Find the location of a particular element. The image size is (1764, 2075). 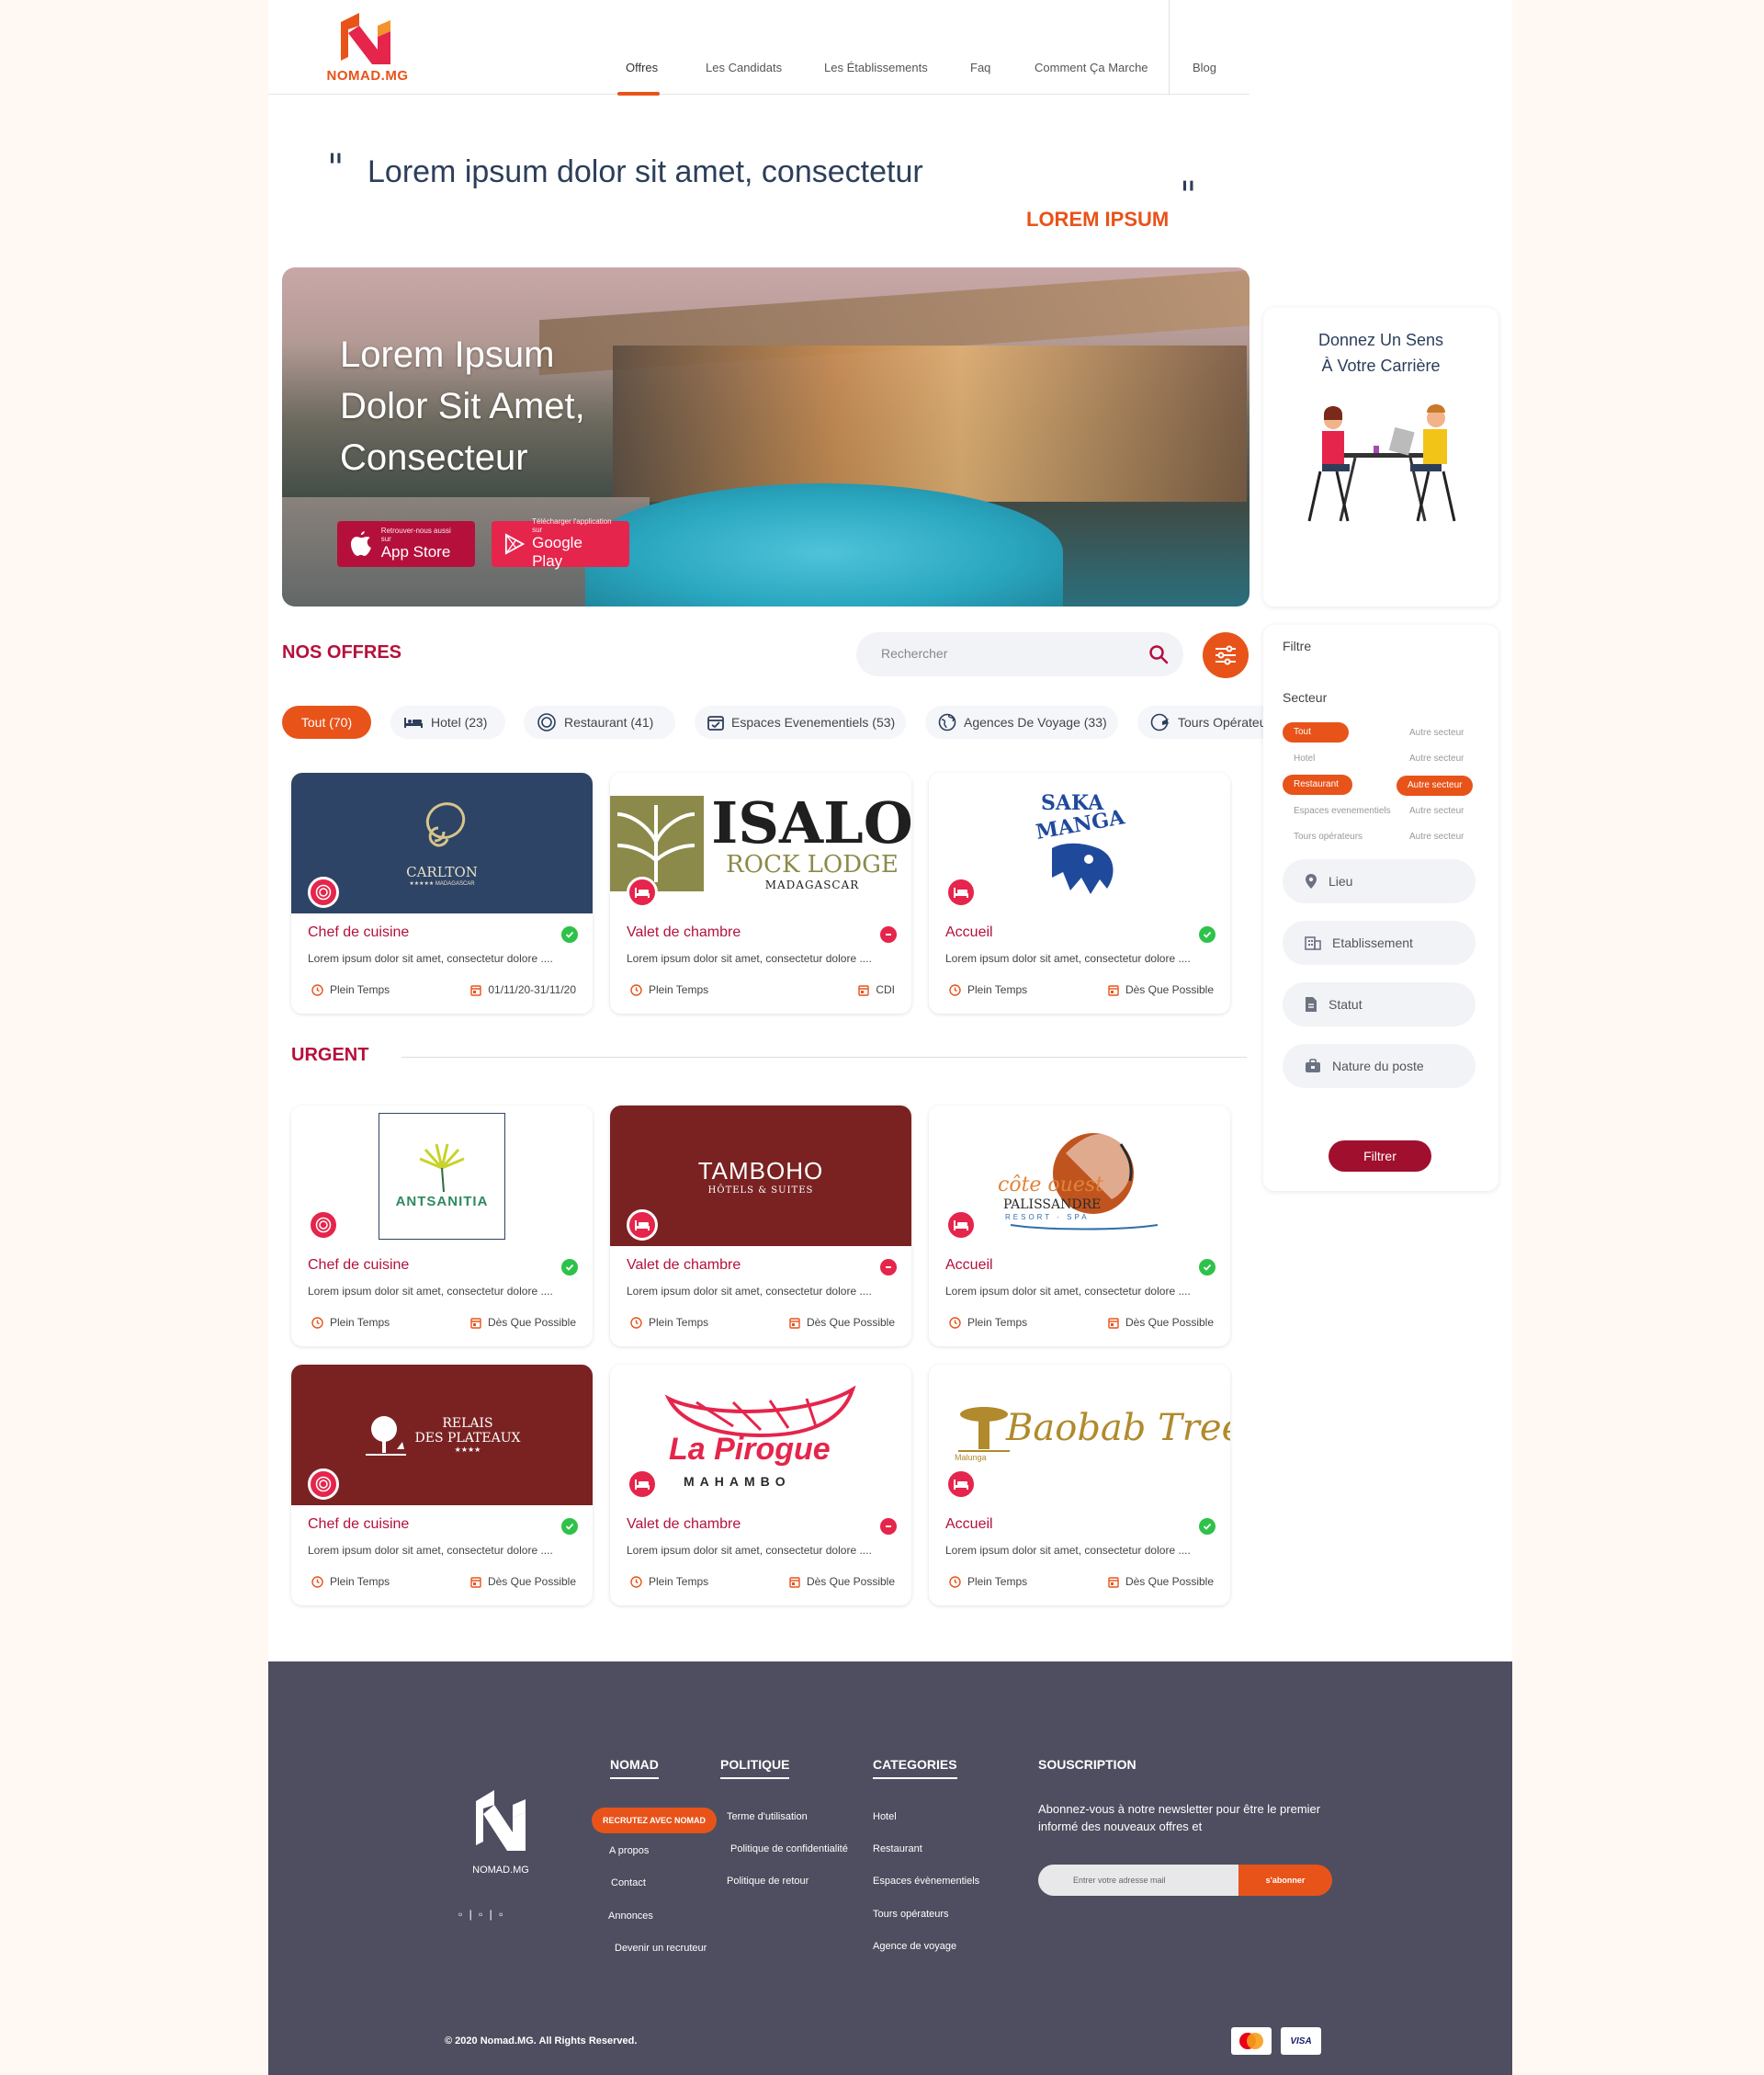

filter-label: Filtre is located at coordinates (1297, 646).